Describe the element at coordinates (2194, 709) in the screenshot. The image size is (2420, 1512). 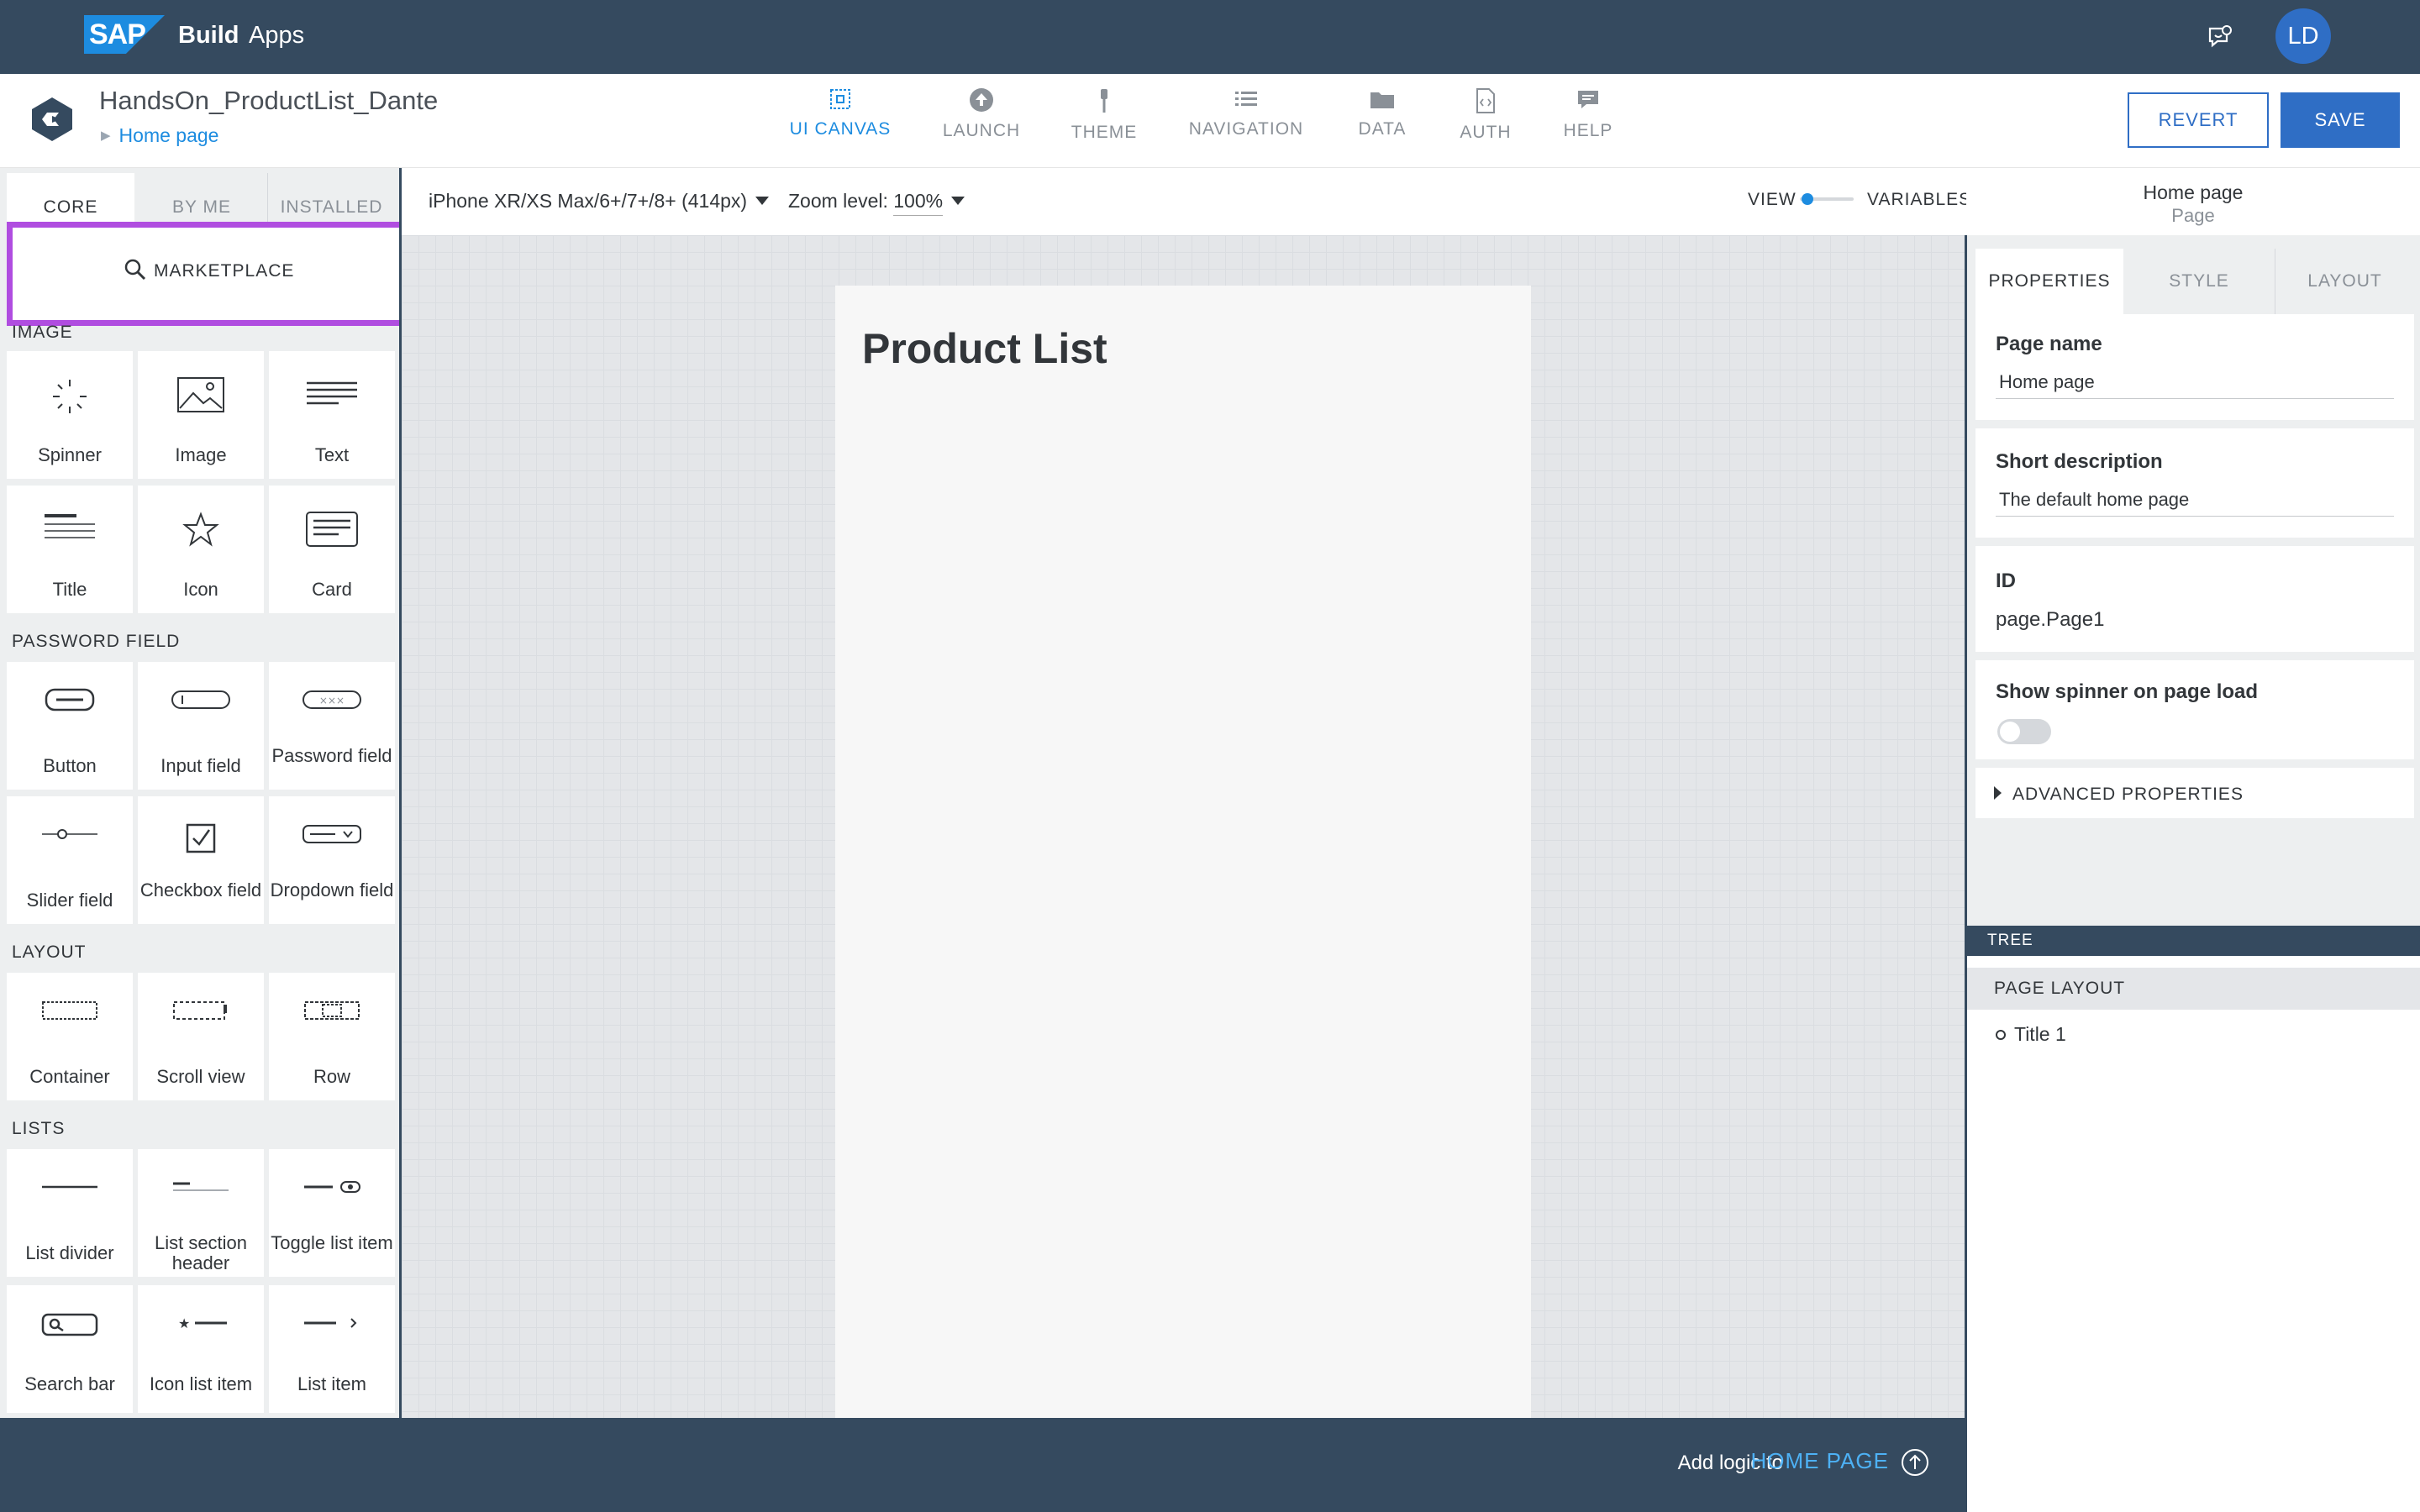
I see `spinner-card: Show spinner on page load` at that location.